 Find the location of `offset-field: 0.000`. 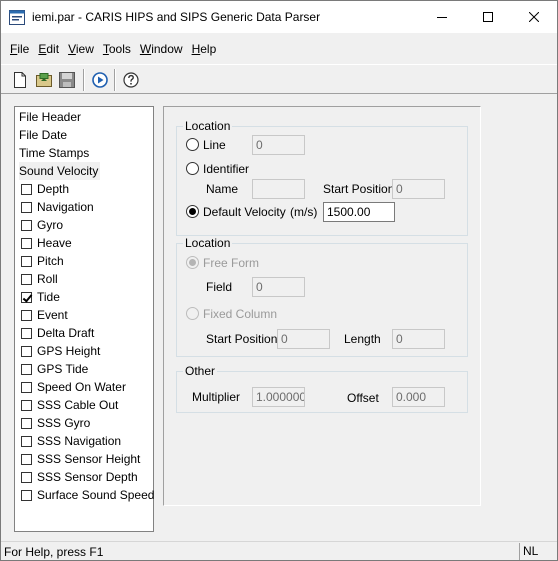

offset-field: 0.000 is located at coordinates (418, 397).